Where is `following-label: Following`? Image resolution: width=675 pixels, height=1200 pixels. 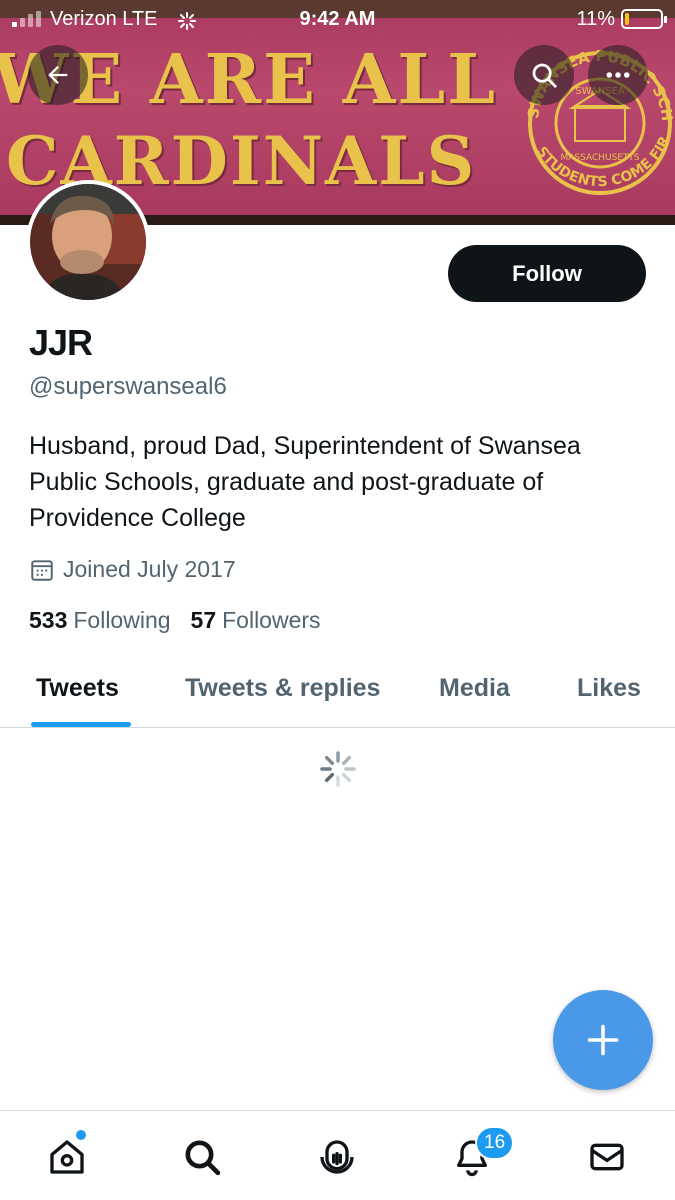 following-label: Following is located at coordinates (122, 620).